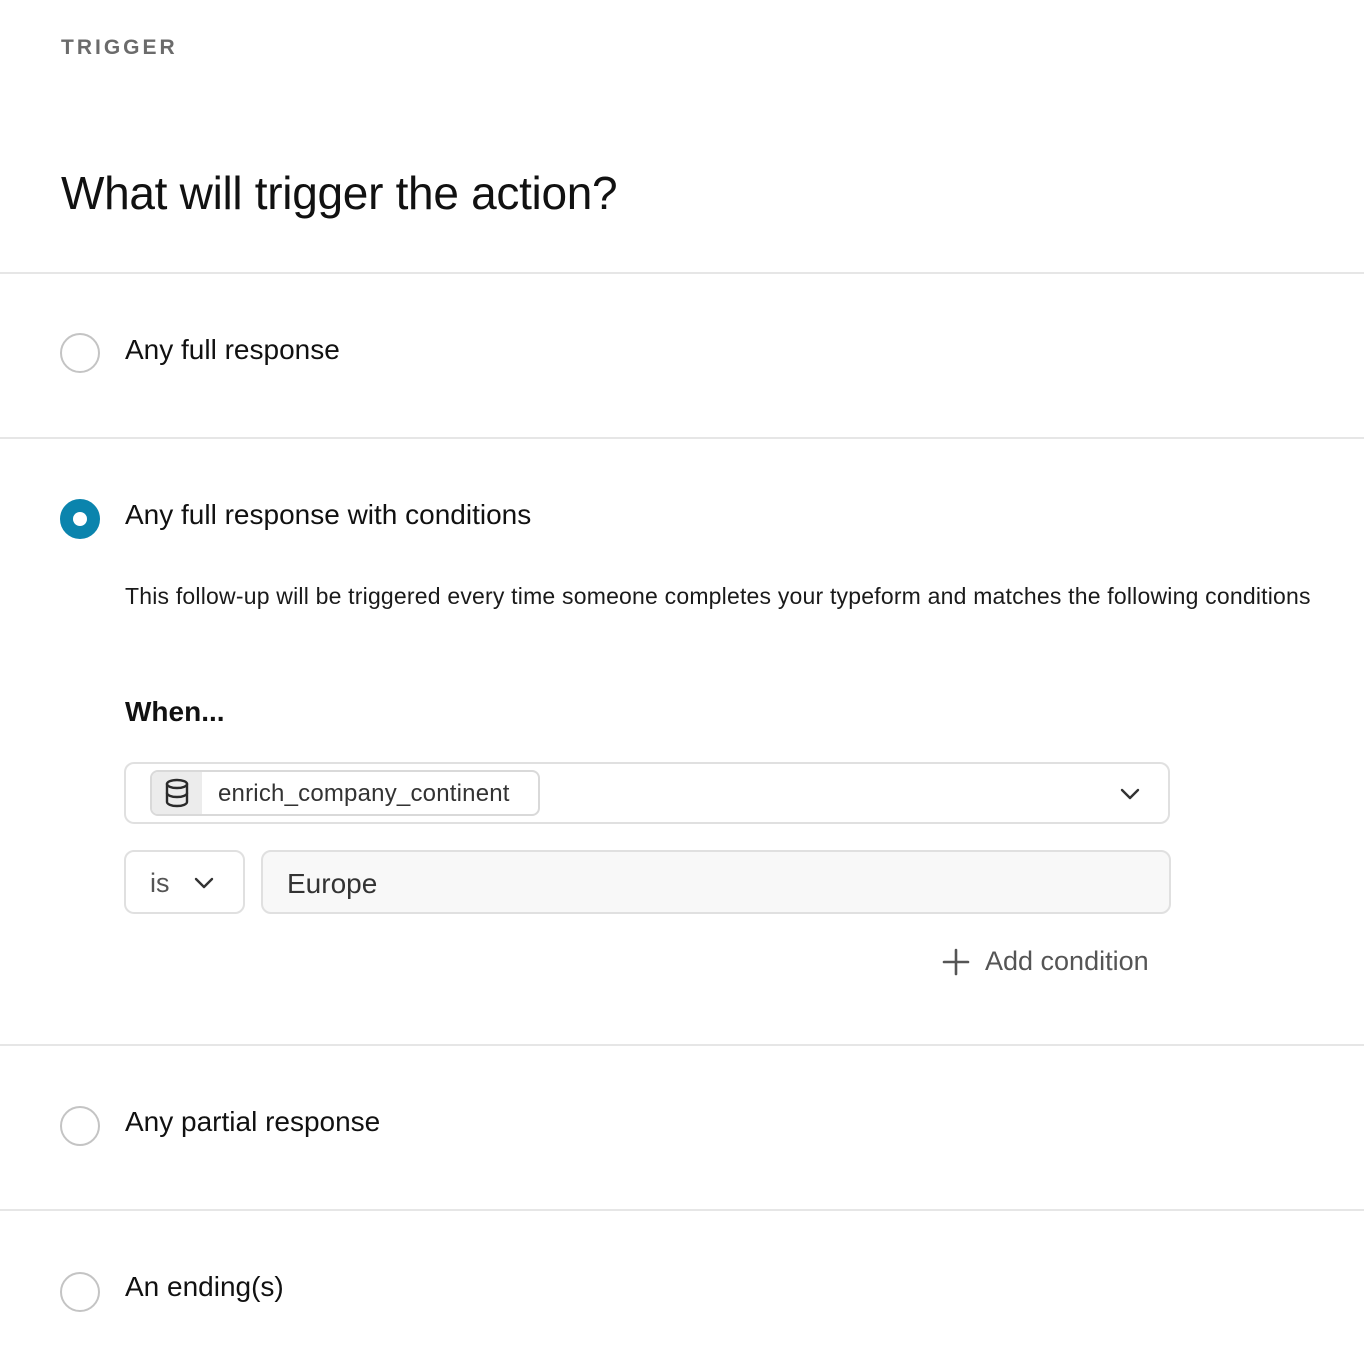  I want to click on operator-value: is, so click(160, 883).